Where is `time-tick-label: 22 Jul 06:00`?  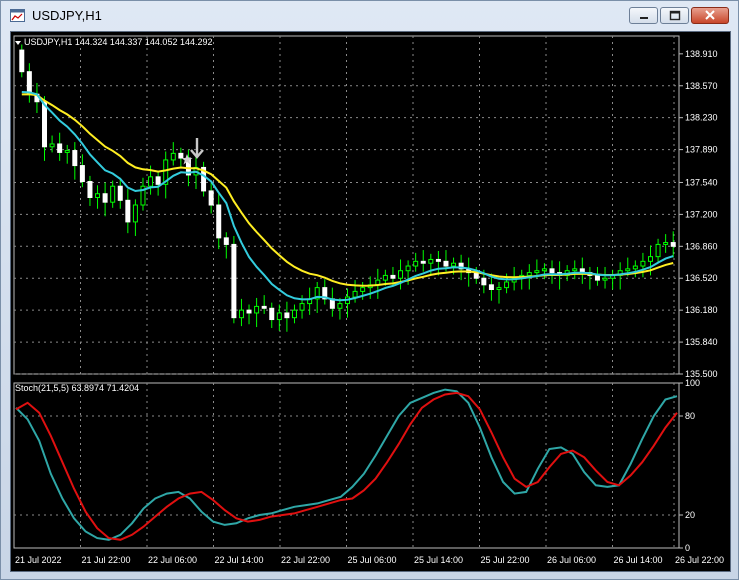 time-tick-label: 22 Jul 06:00 is located at coordinates (172, 560).